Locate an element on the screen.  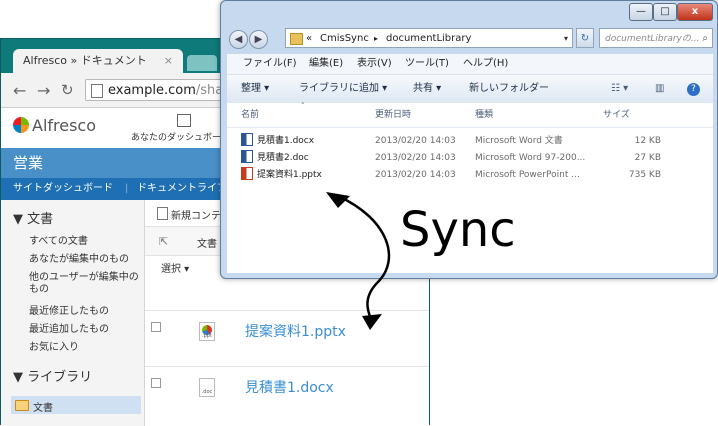
refresh-icon: ↻ is located at coordinates (585, 38).